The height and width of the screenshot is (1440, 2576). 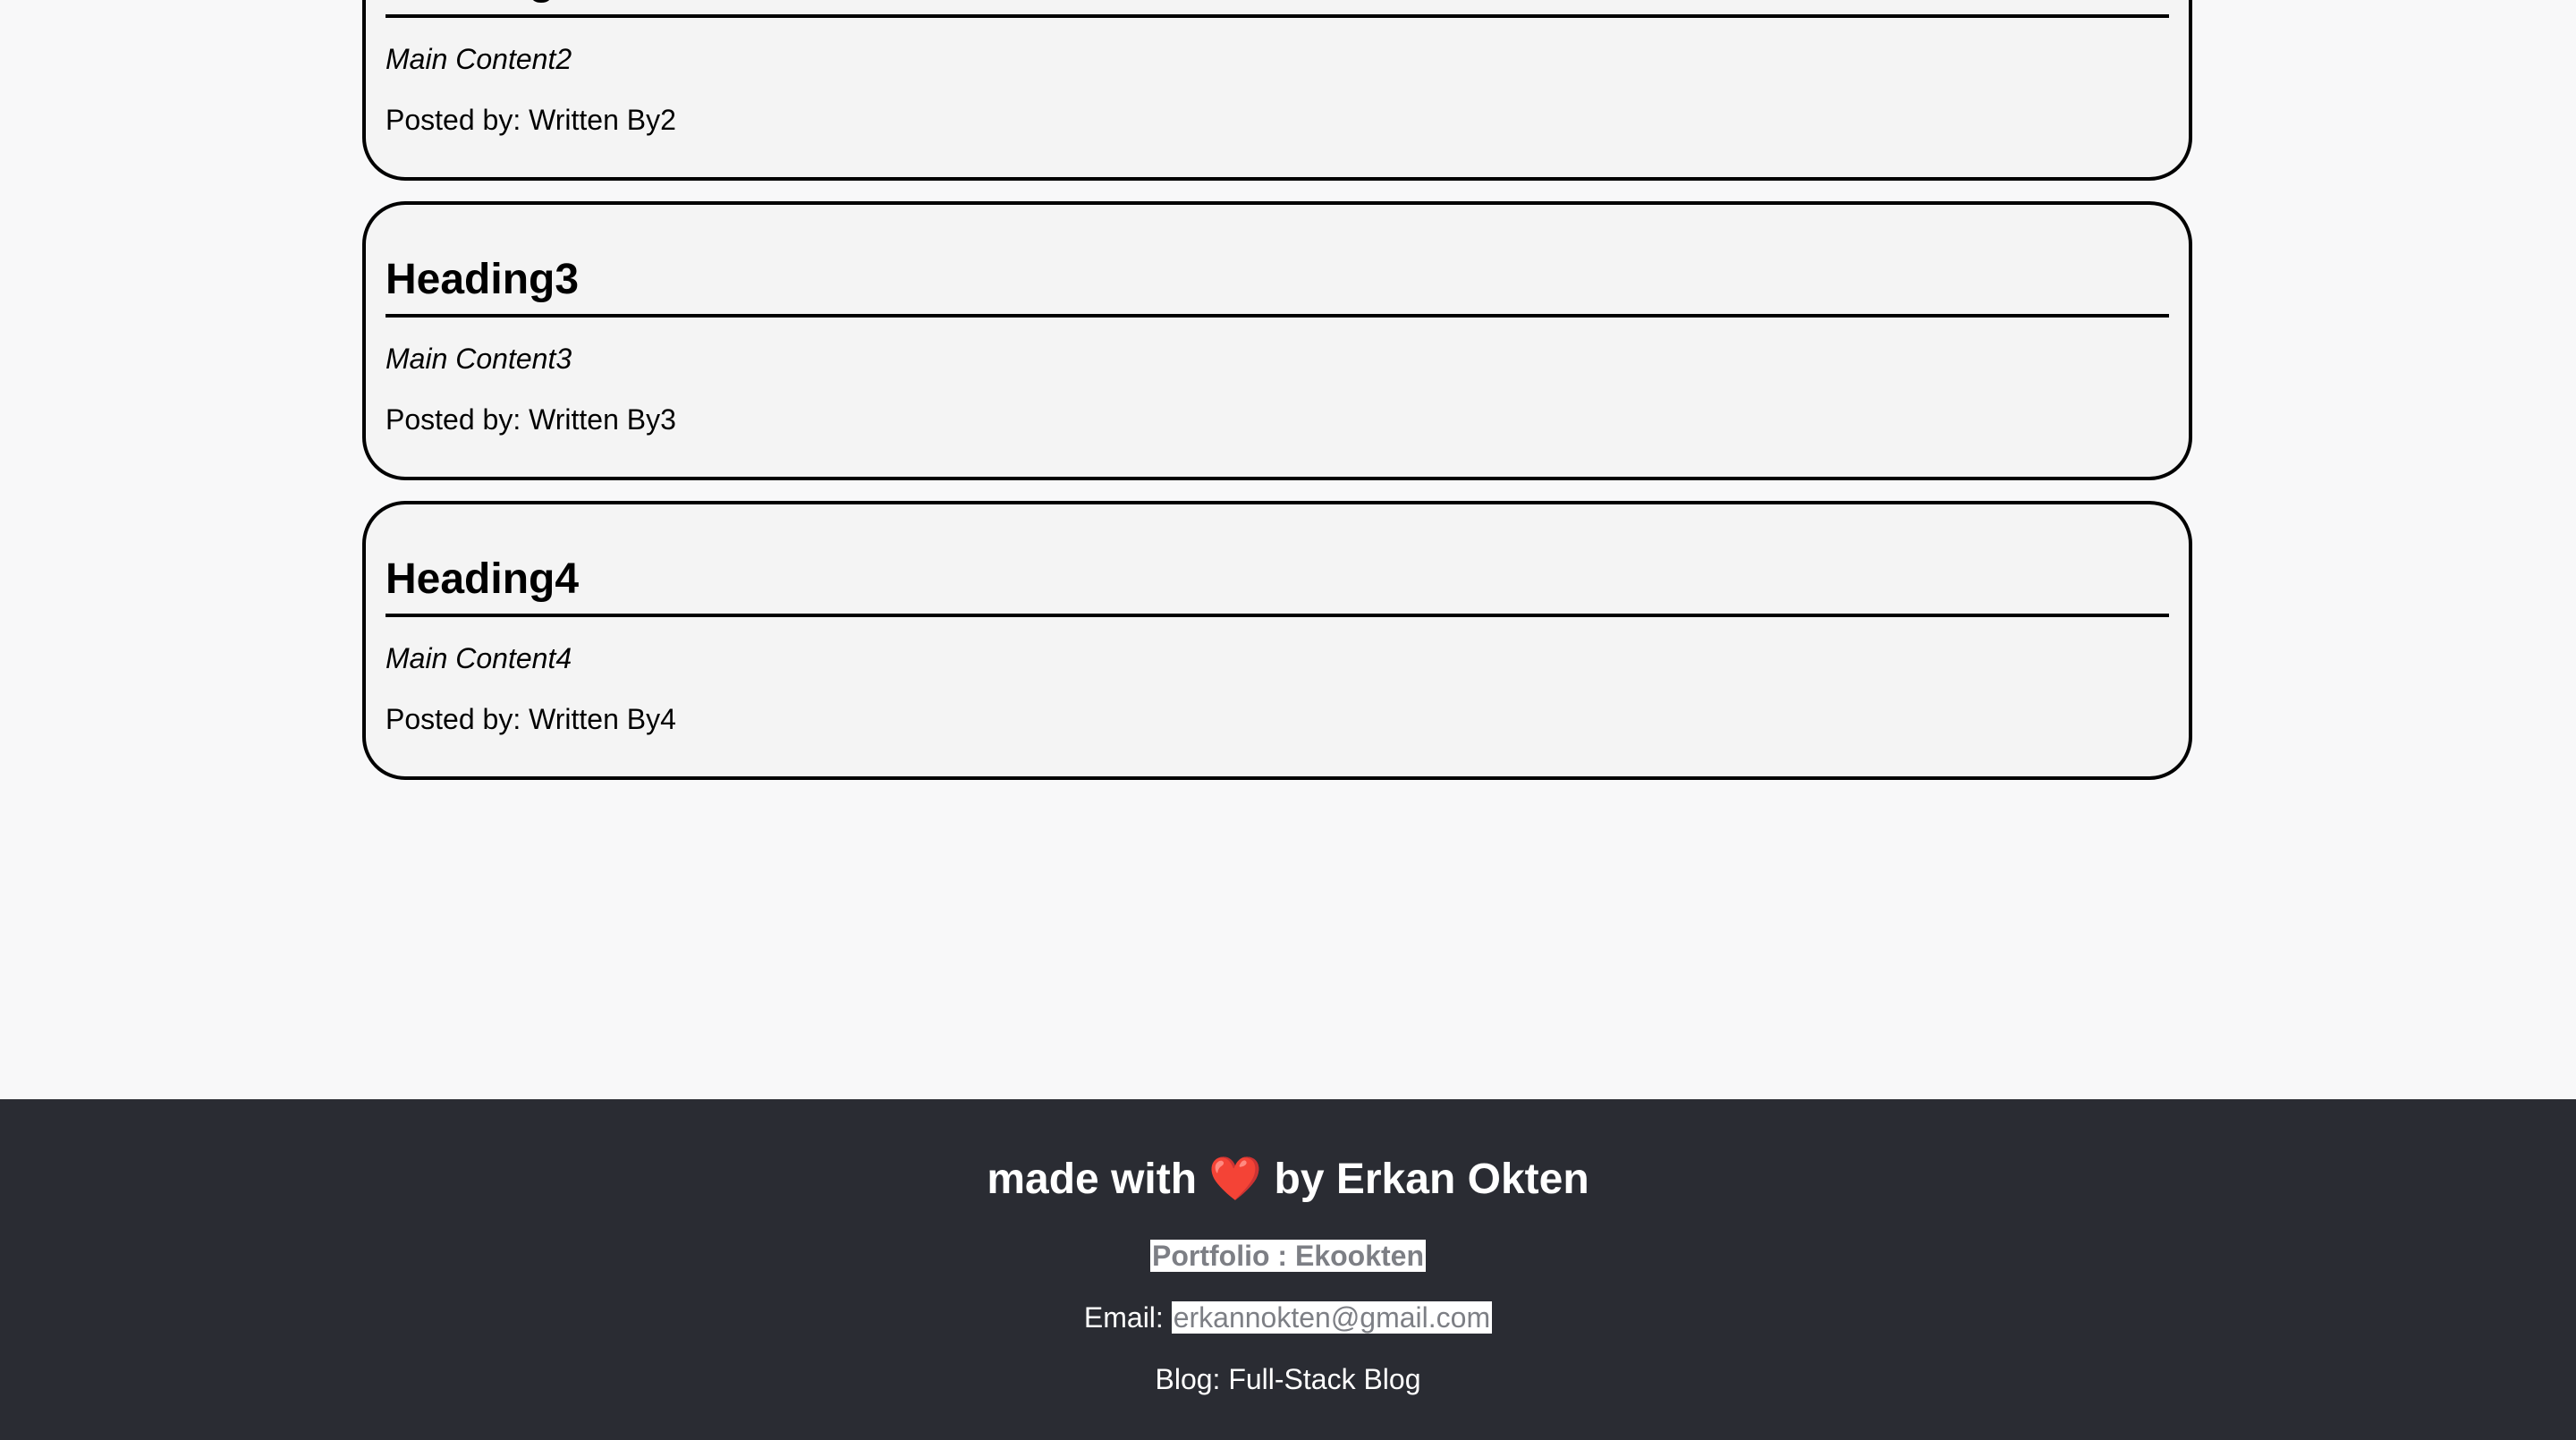 What do you see at coordinates (602, 419) in the screenshot?
I see `post-author-name: Written By3` at bounding box center [602, 419].